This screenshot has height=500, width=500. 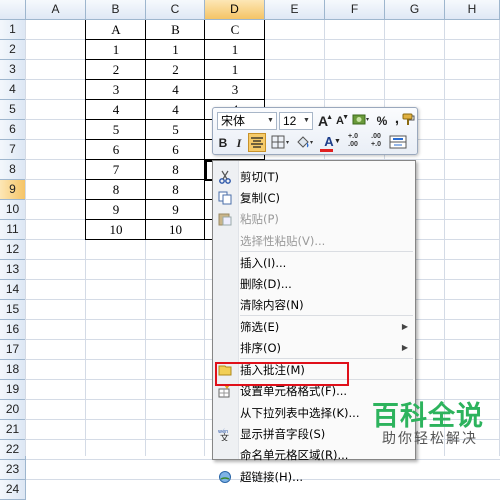 I want to click on row-header-8: 8, so click(x=13, y=170).